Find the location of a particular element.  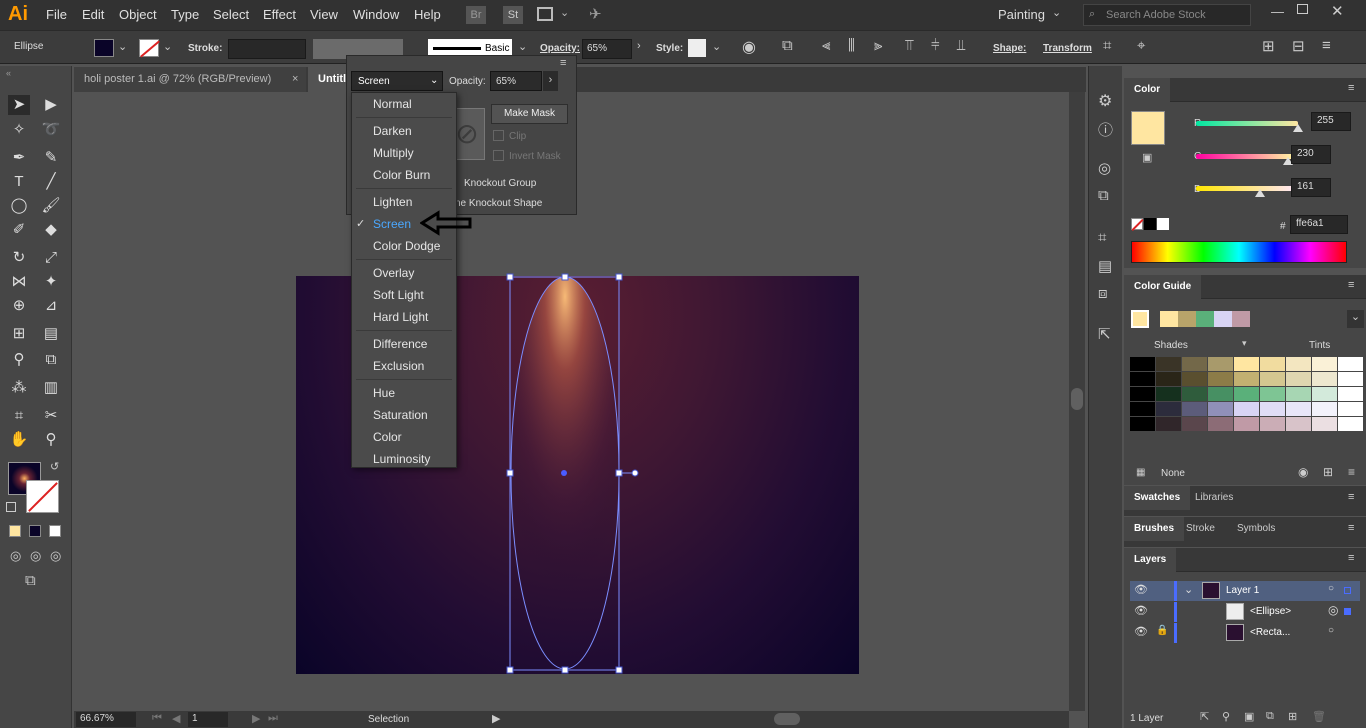

base-color-swatch is located at coordinates (1140, 319).